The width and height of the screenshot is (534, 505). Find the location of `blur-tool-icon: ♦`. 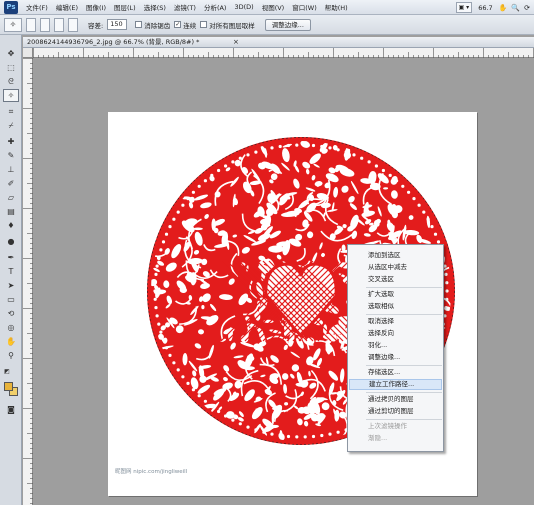

blur-tool-icon: ♦ is located at coordinates (11, 225).